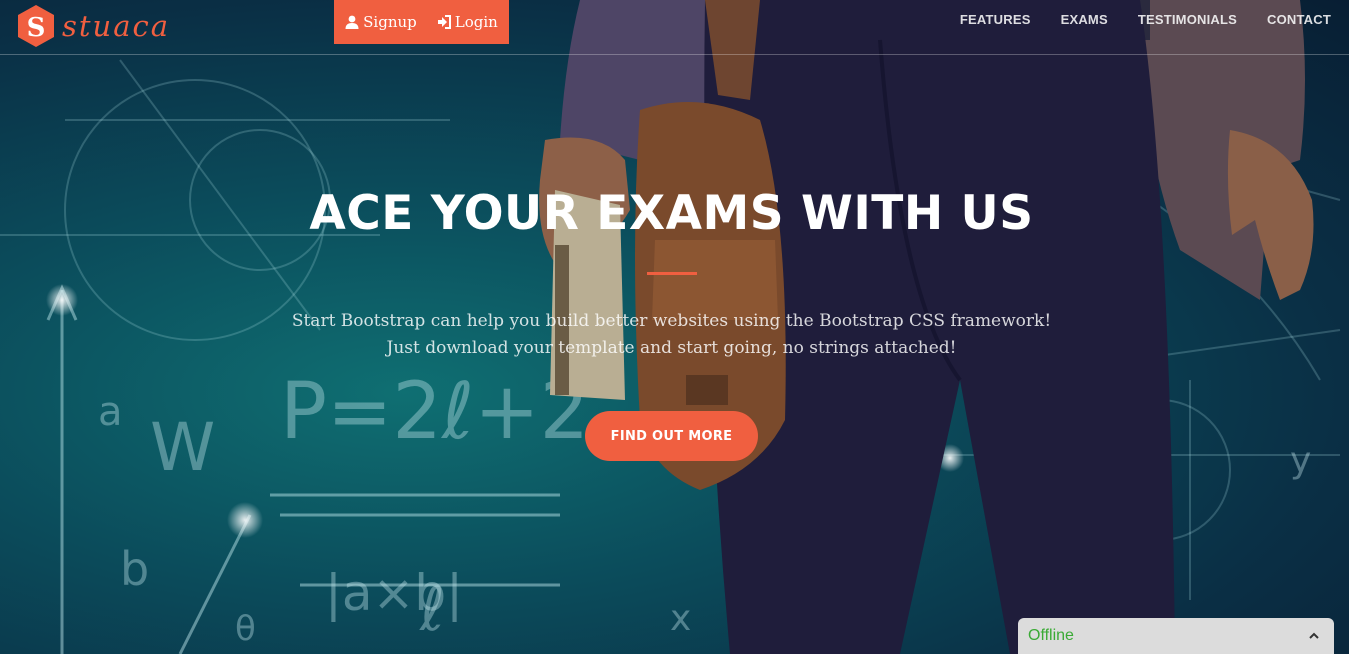 The height and width of the screenshot is (654, 1349). Describe the element at coordinates (1051, 635) in the screenshot. I see `chat-status: Offline` at that location.